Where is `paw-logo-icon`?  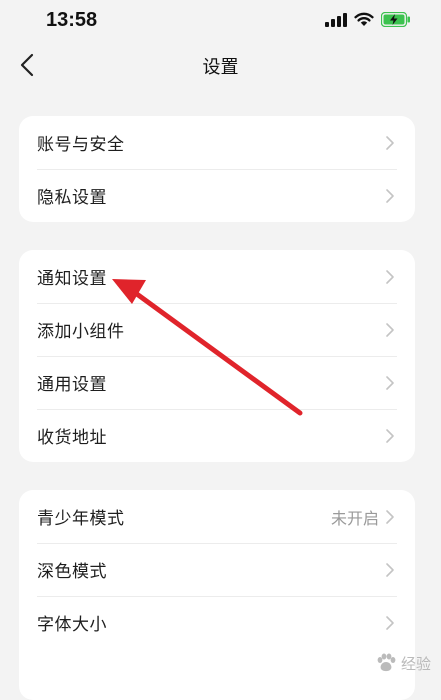
paw-logo-icon is located at coordinates (386, 662).